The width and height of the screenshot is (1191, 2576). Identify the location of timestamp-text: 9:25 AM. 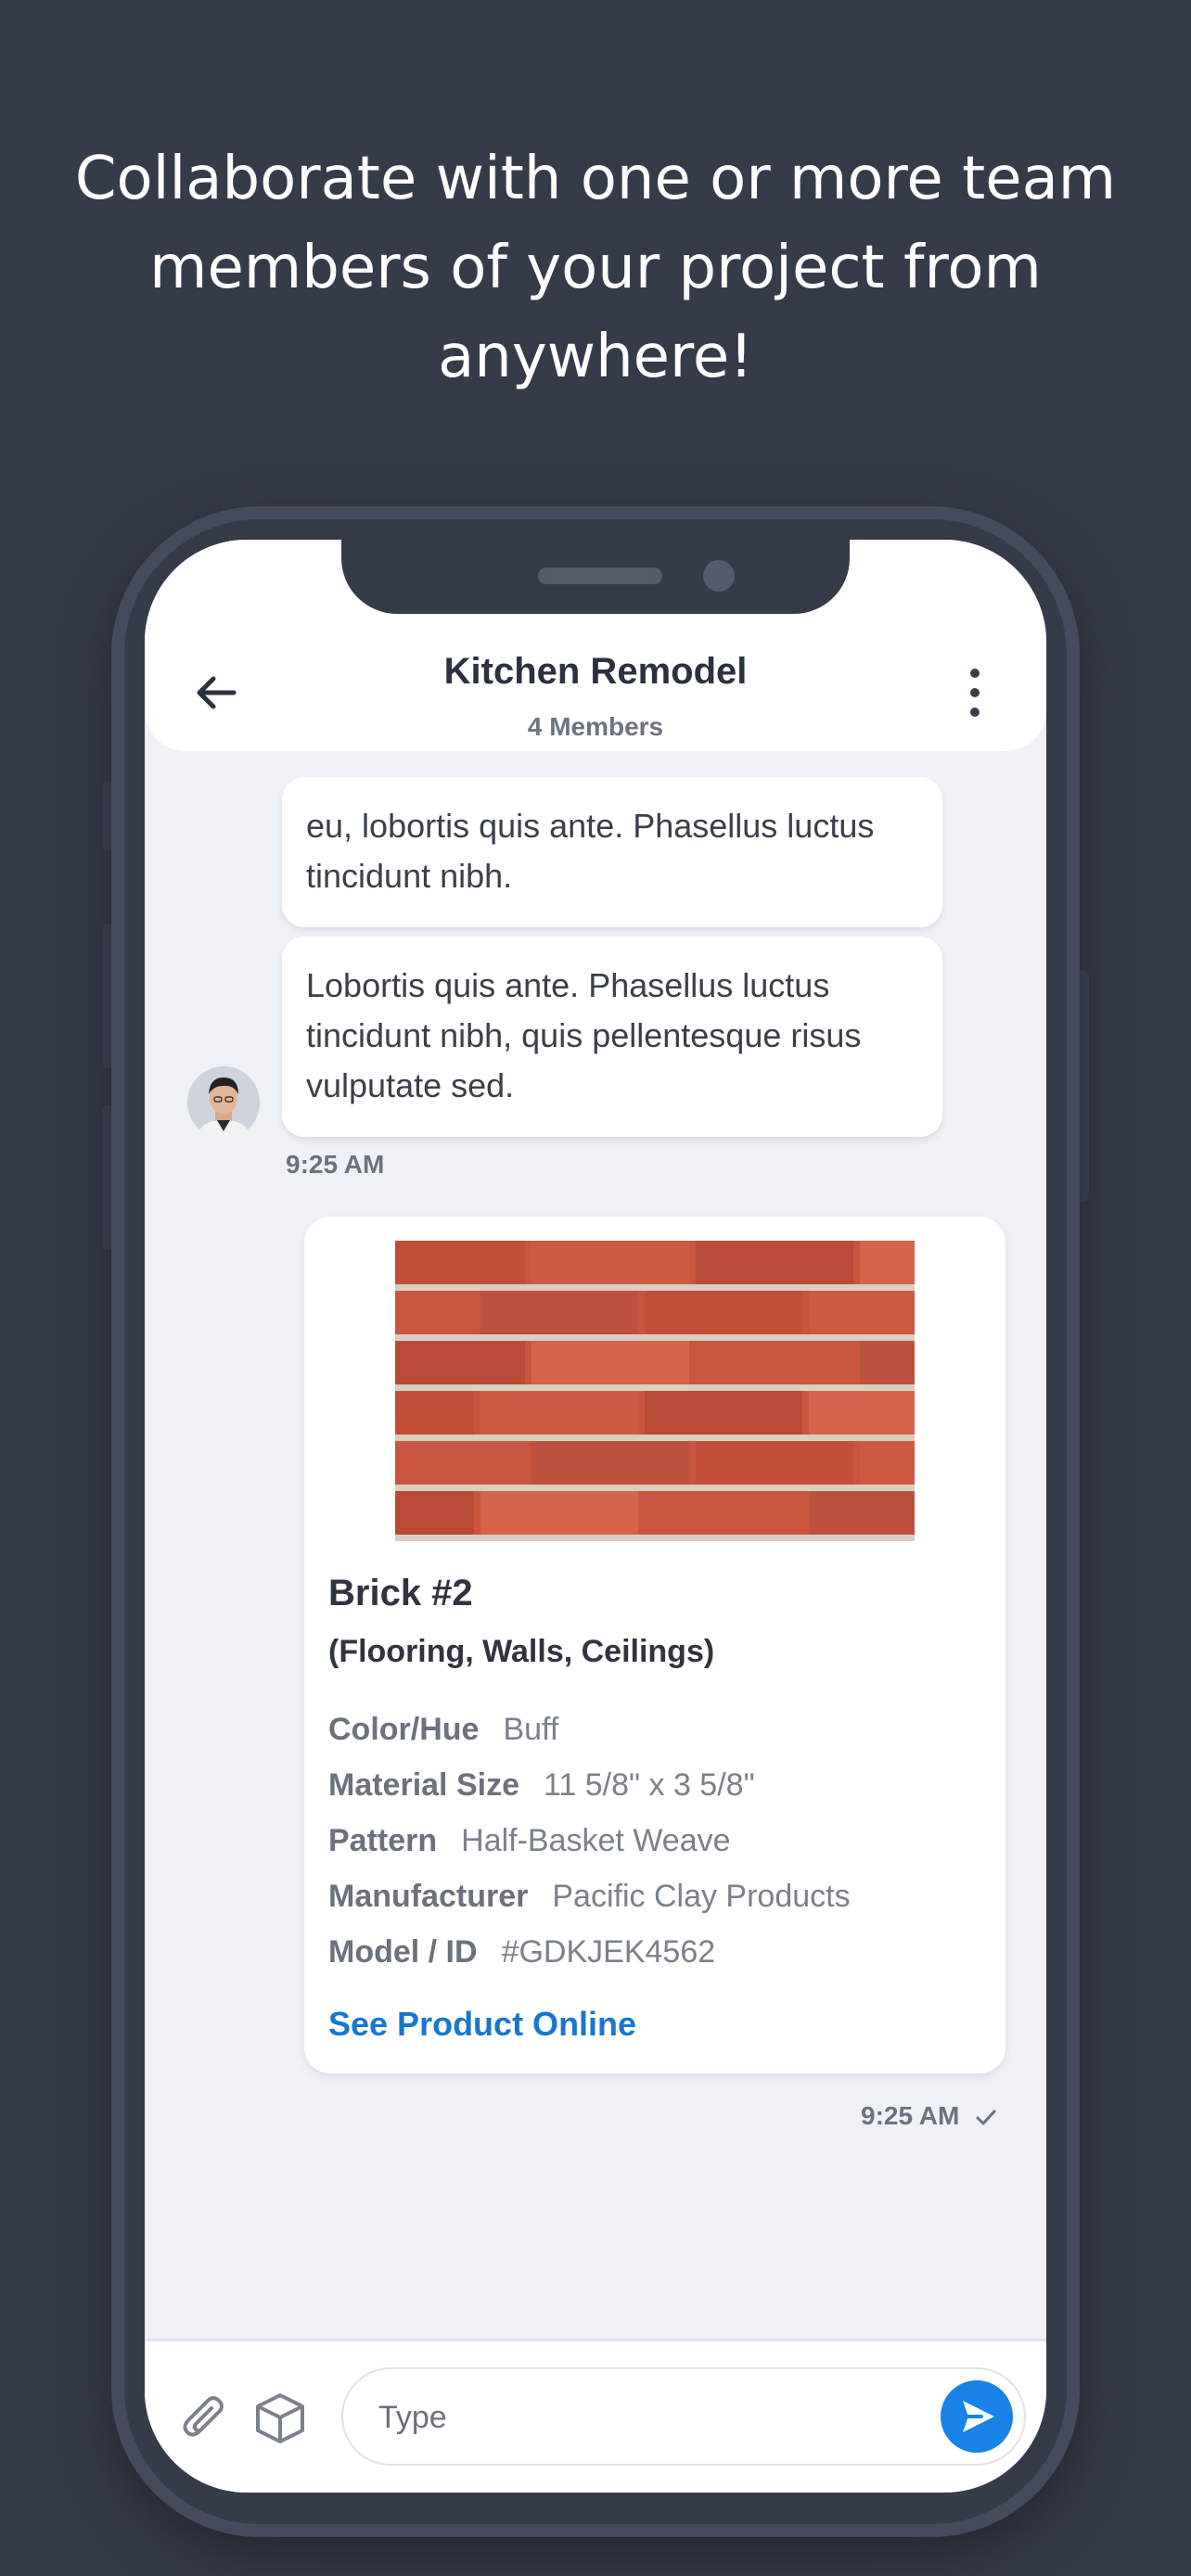
(910, 2115).